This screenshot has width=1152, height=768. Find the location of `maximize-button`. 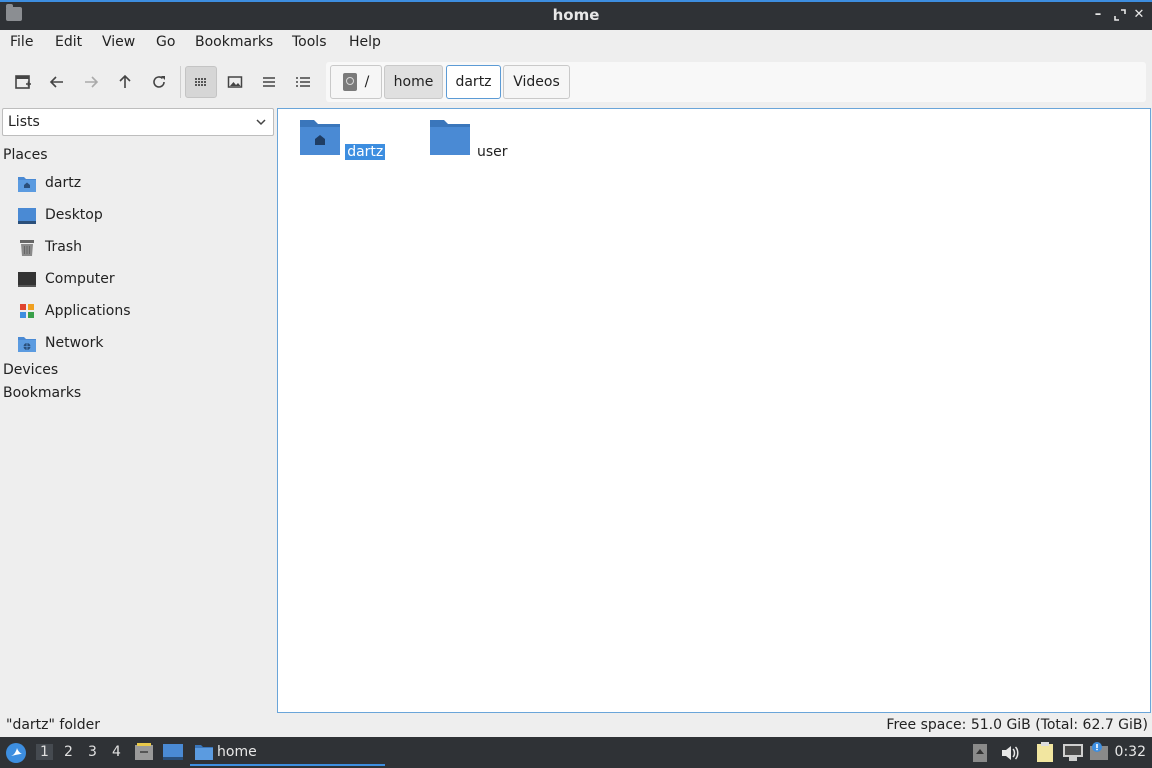

maximize-button is located at coordinates (1120, 15).